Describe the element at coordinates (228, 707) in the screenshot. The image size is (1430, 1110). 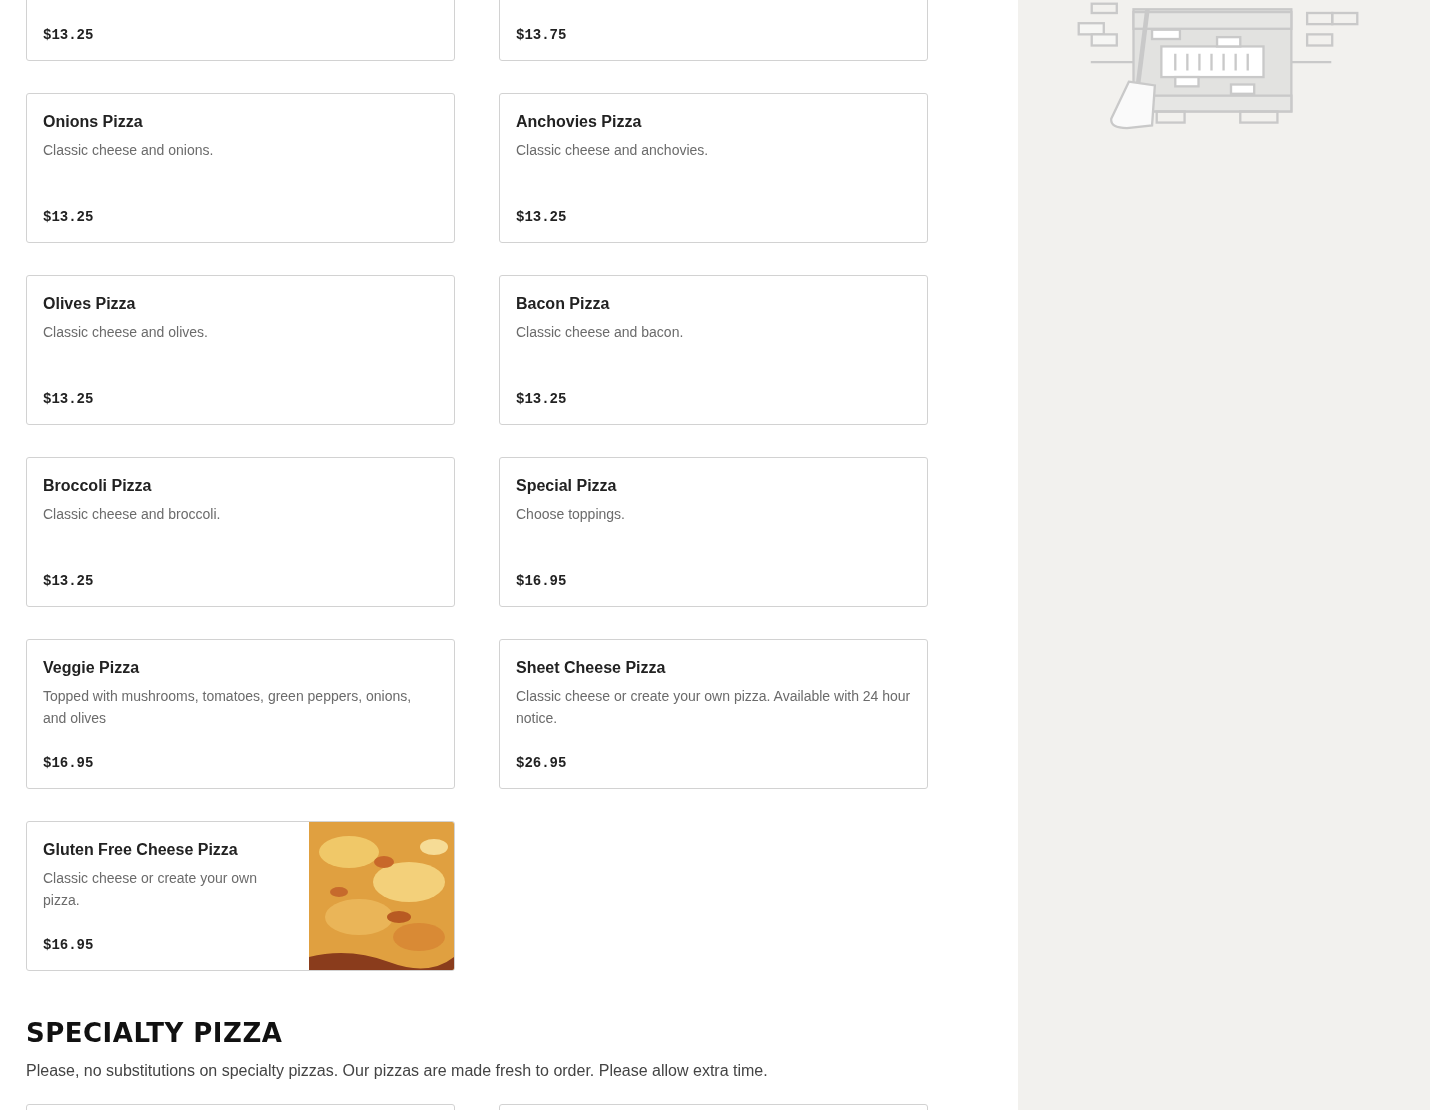
I see `item-description: Topped with mushrooms, tomatoes, green peppers, onions, and olives` at that location.